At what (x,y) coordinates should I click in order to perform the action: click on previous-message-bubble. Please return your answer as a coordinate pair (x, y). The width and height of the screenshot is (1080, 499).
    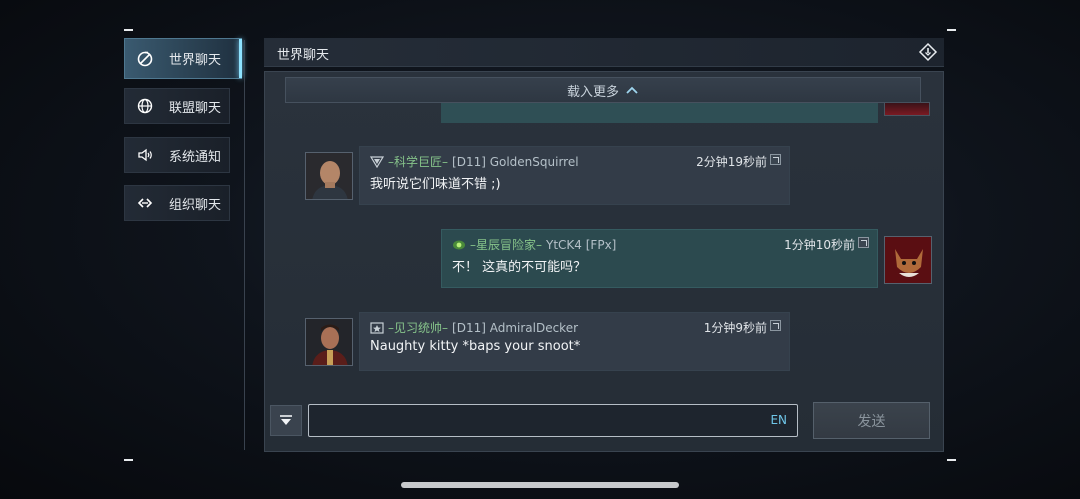
    Looking at the image, I should click on (659, 112).